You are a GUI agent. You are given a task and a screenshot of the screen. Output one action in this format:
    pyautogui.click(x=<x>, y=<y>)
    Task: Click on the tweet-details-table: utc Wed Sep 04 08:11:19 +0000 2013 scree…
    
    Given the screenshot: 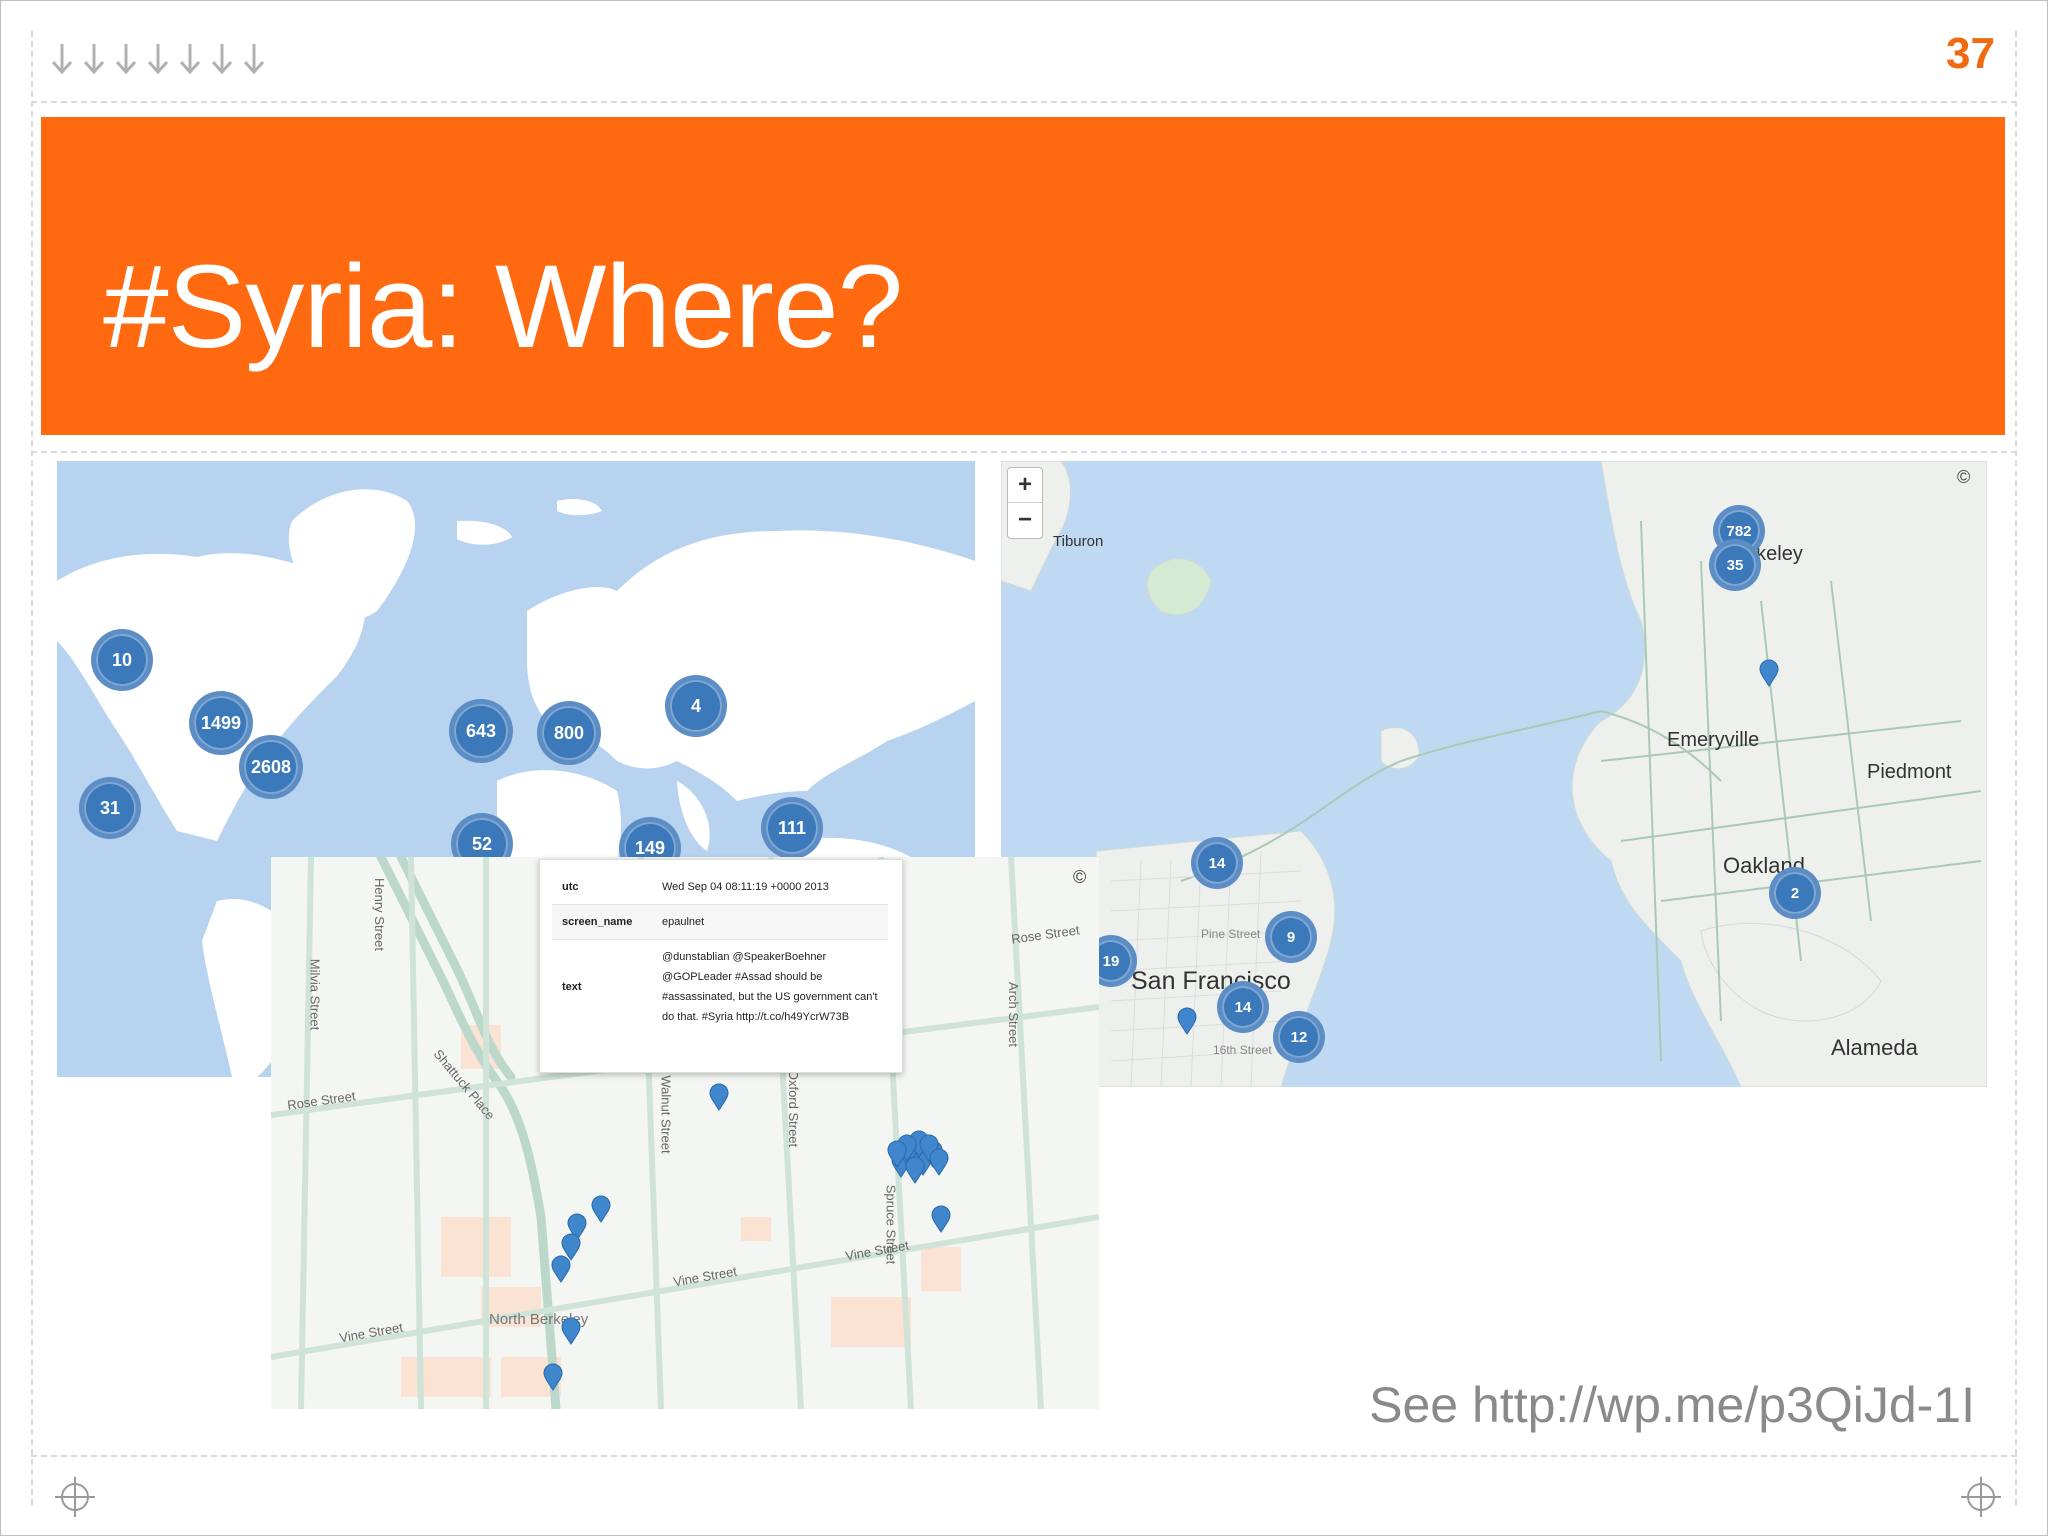 What is the action you would take?
    pyautogui.click(x=720, y=952)
    